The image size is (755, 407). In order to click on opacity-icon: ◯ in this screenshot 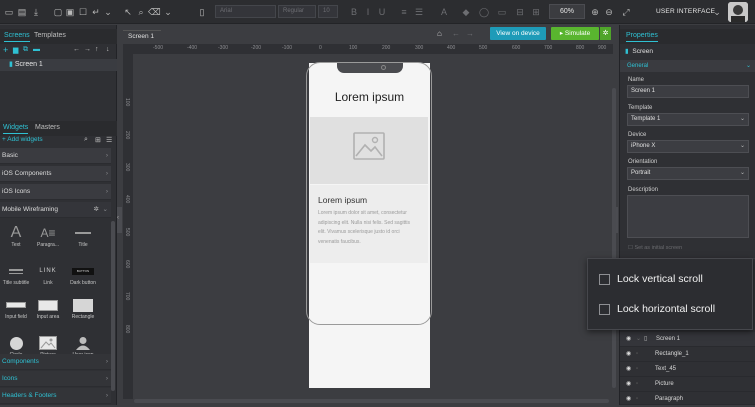, I will do `click(484, 12)`.